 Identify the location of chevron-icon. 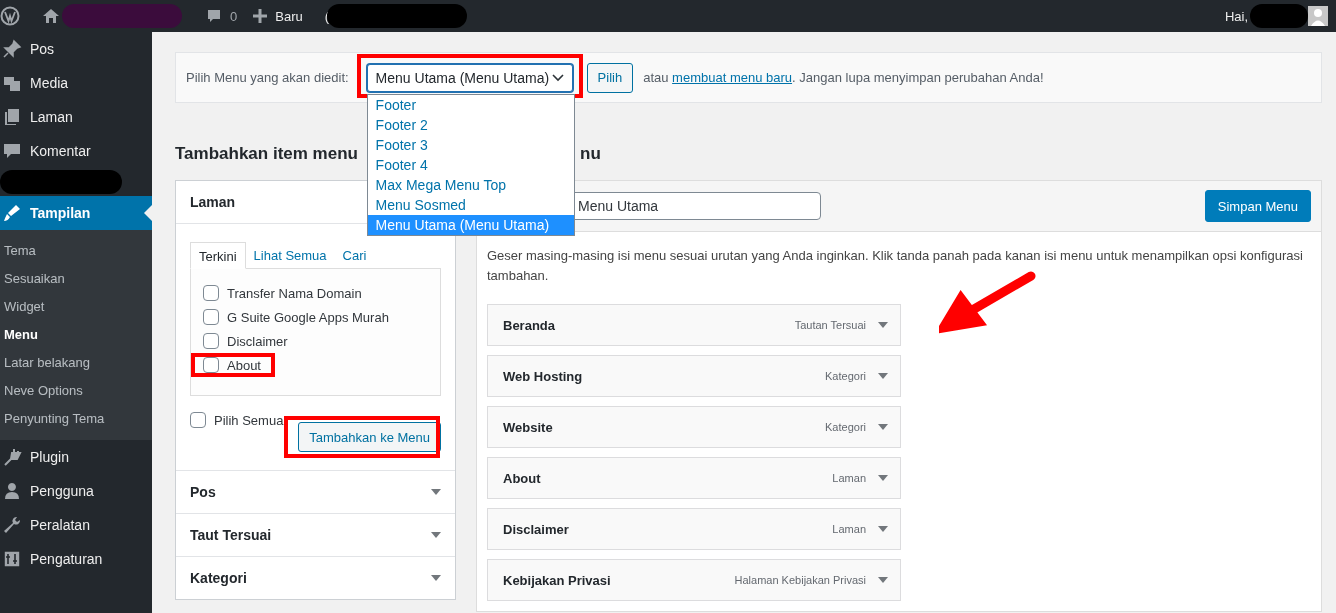
(557, 77).